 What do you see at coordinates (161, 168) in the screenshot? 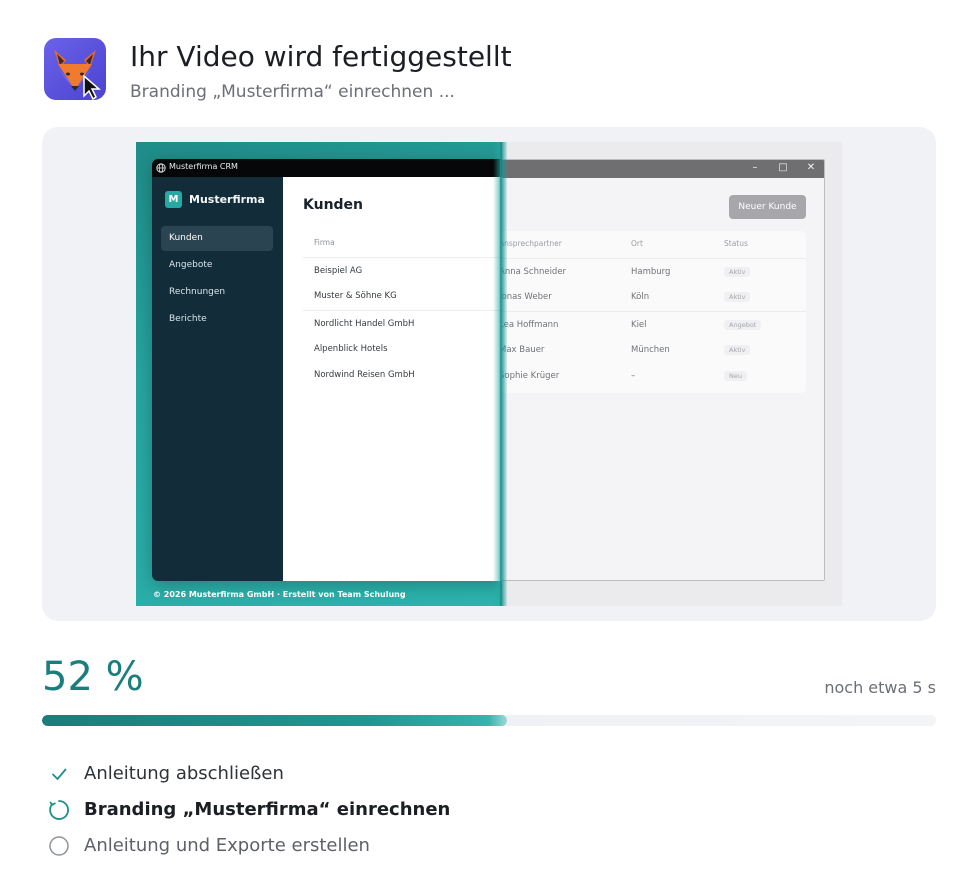
I see `globe-icon` at bounding box center [161, 168].